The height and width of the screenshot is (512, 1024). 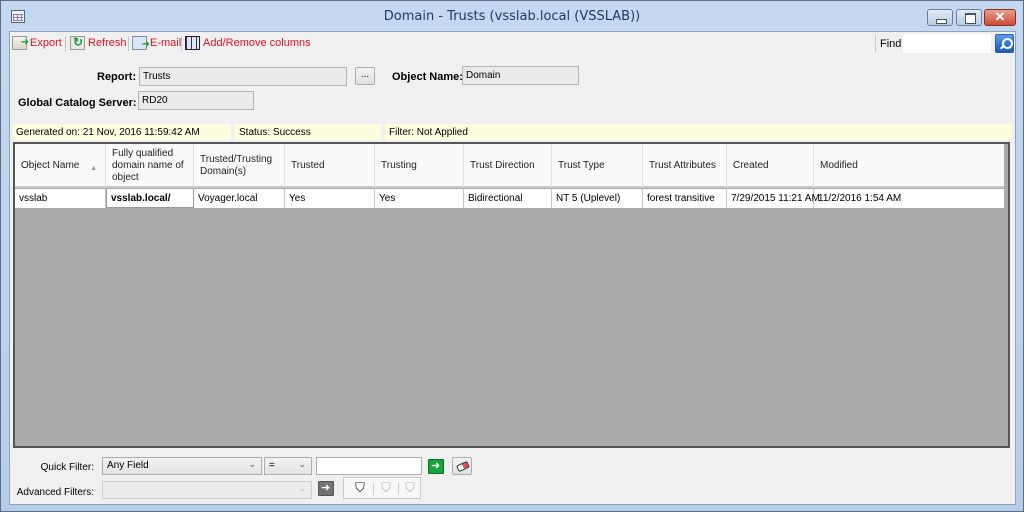 What do you see at coordinates (891, 44) in the screenshot?
I see `find-label: Find` at bounding box center [891, 44].